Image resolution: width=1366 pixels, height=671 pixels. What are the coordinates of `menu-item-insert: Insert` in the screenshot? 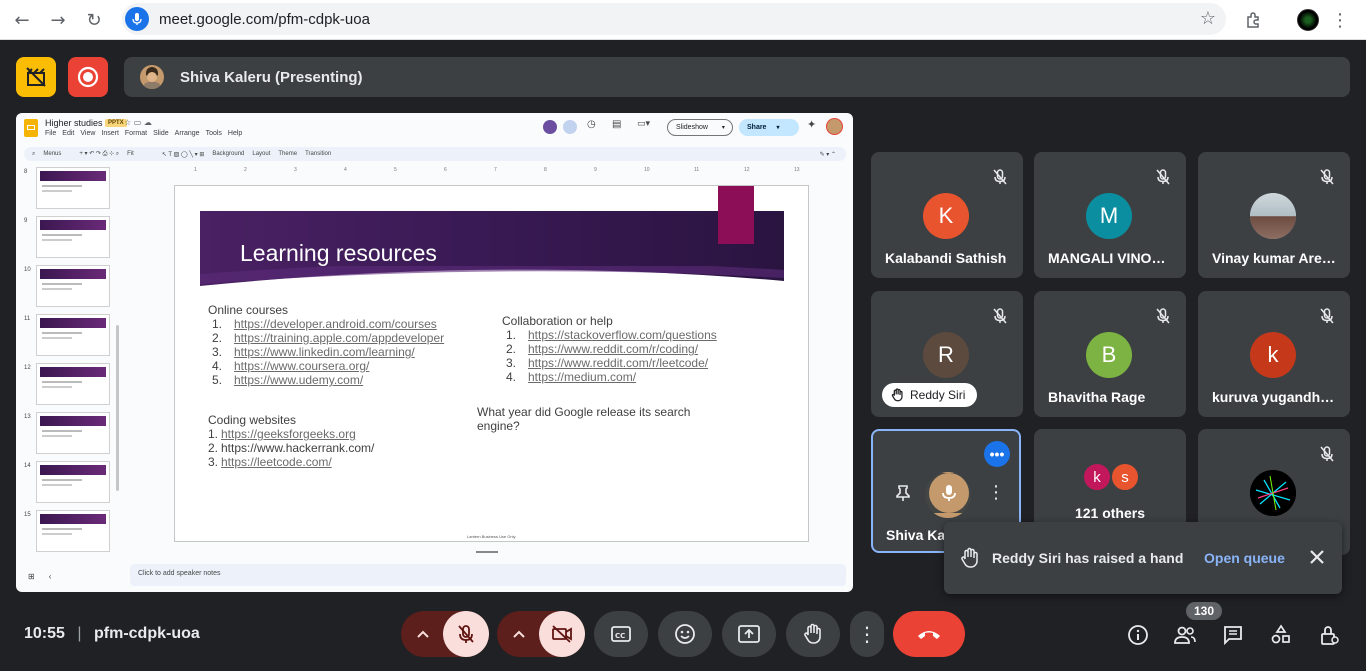 It's located at (110, 133).